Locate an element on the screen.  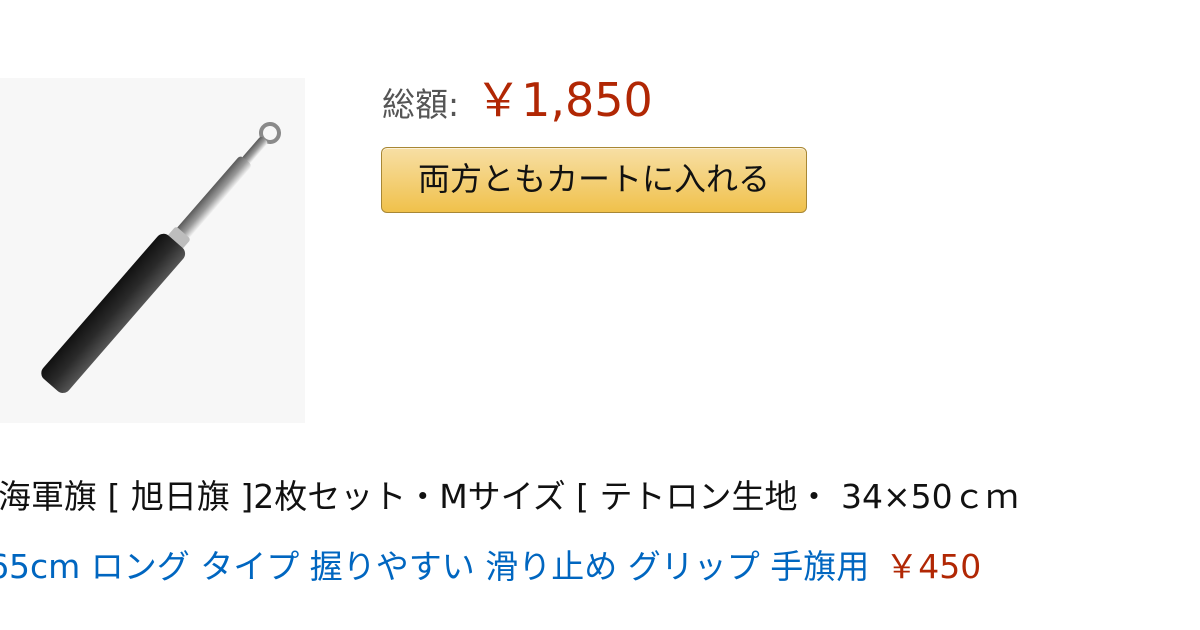
list-item: 65cm ロング タイプ 握りやすい 滑り止め グリップ 手旗用 ￥450 is located at coordinates (490, 564).